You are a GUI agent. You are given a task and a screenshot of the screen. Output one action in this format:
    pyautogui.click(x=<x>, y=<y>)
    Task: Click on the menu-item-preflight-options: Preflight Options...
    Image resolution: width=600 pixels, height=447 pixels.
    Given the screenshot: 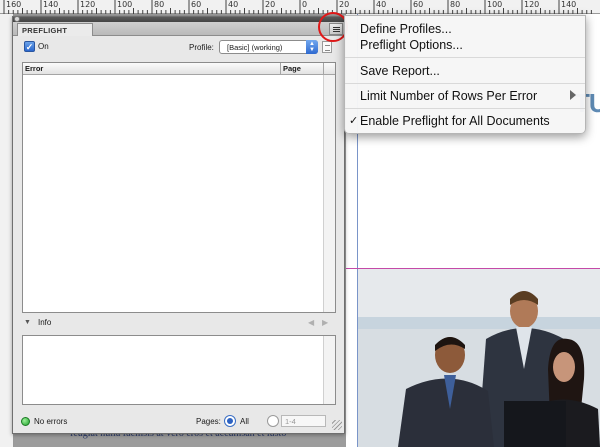 What is the action you would take?
    pyautogui.click(x=411, y=45)
    